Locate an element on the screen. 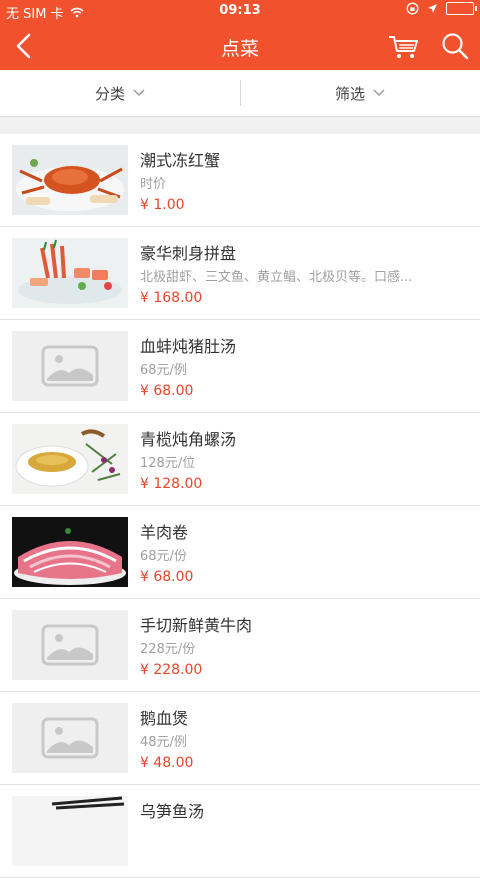 This screenshot has width=480, height=878. filter-bar: 分类 筛选 is located at coordinates (240, 93).